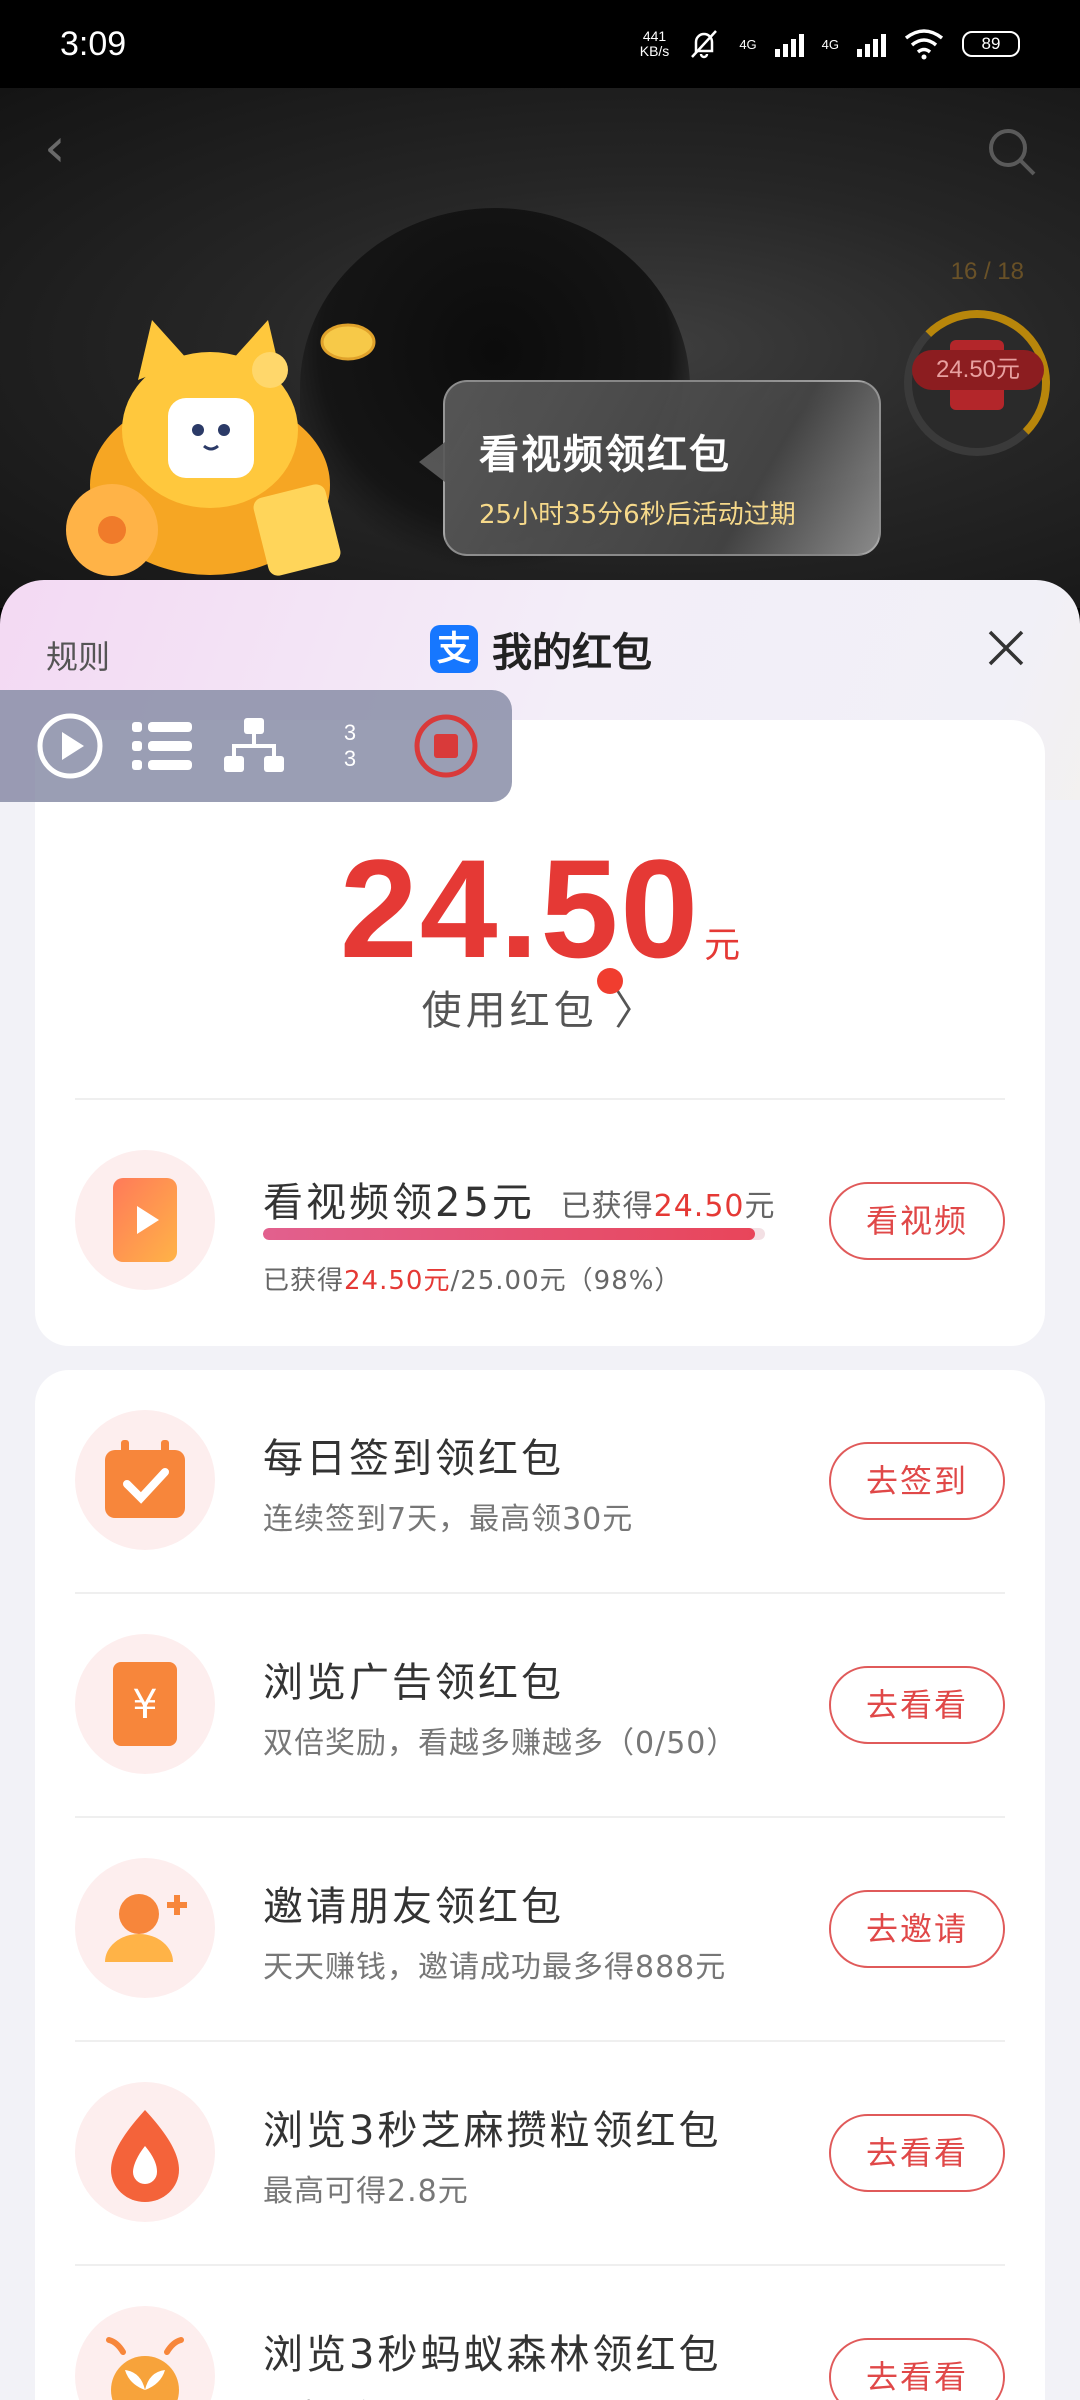 The image size is (1080, 2400). I want to click on hierarchy-icon, so click(254, 745).